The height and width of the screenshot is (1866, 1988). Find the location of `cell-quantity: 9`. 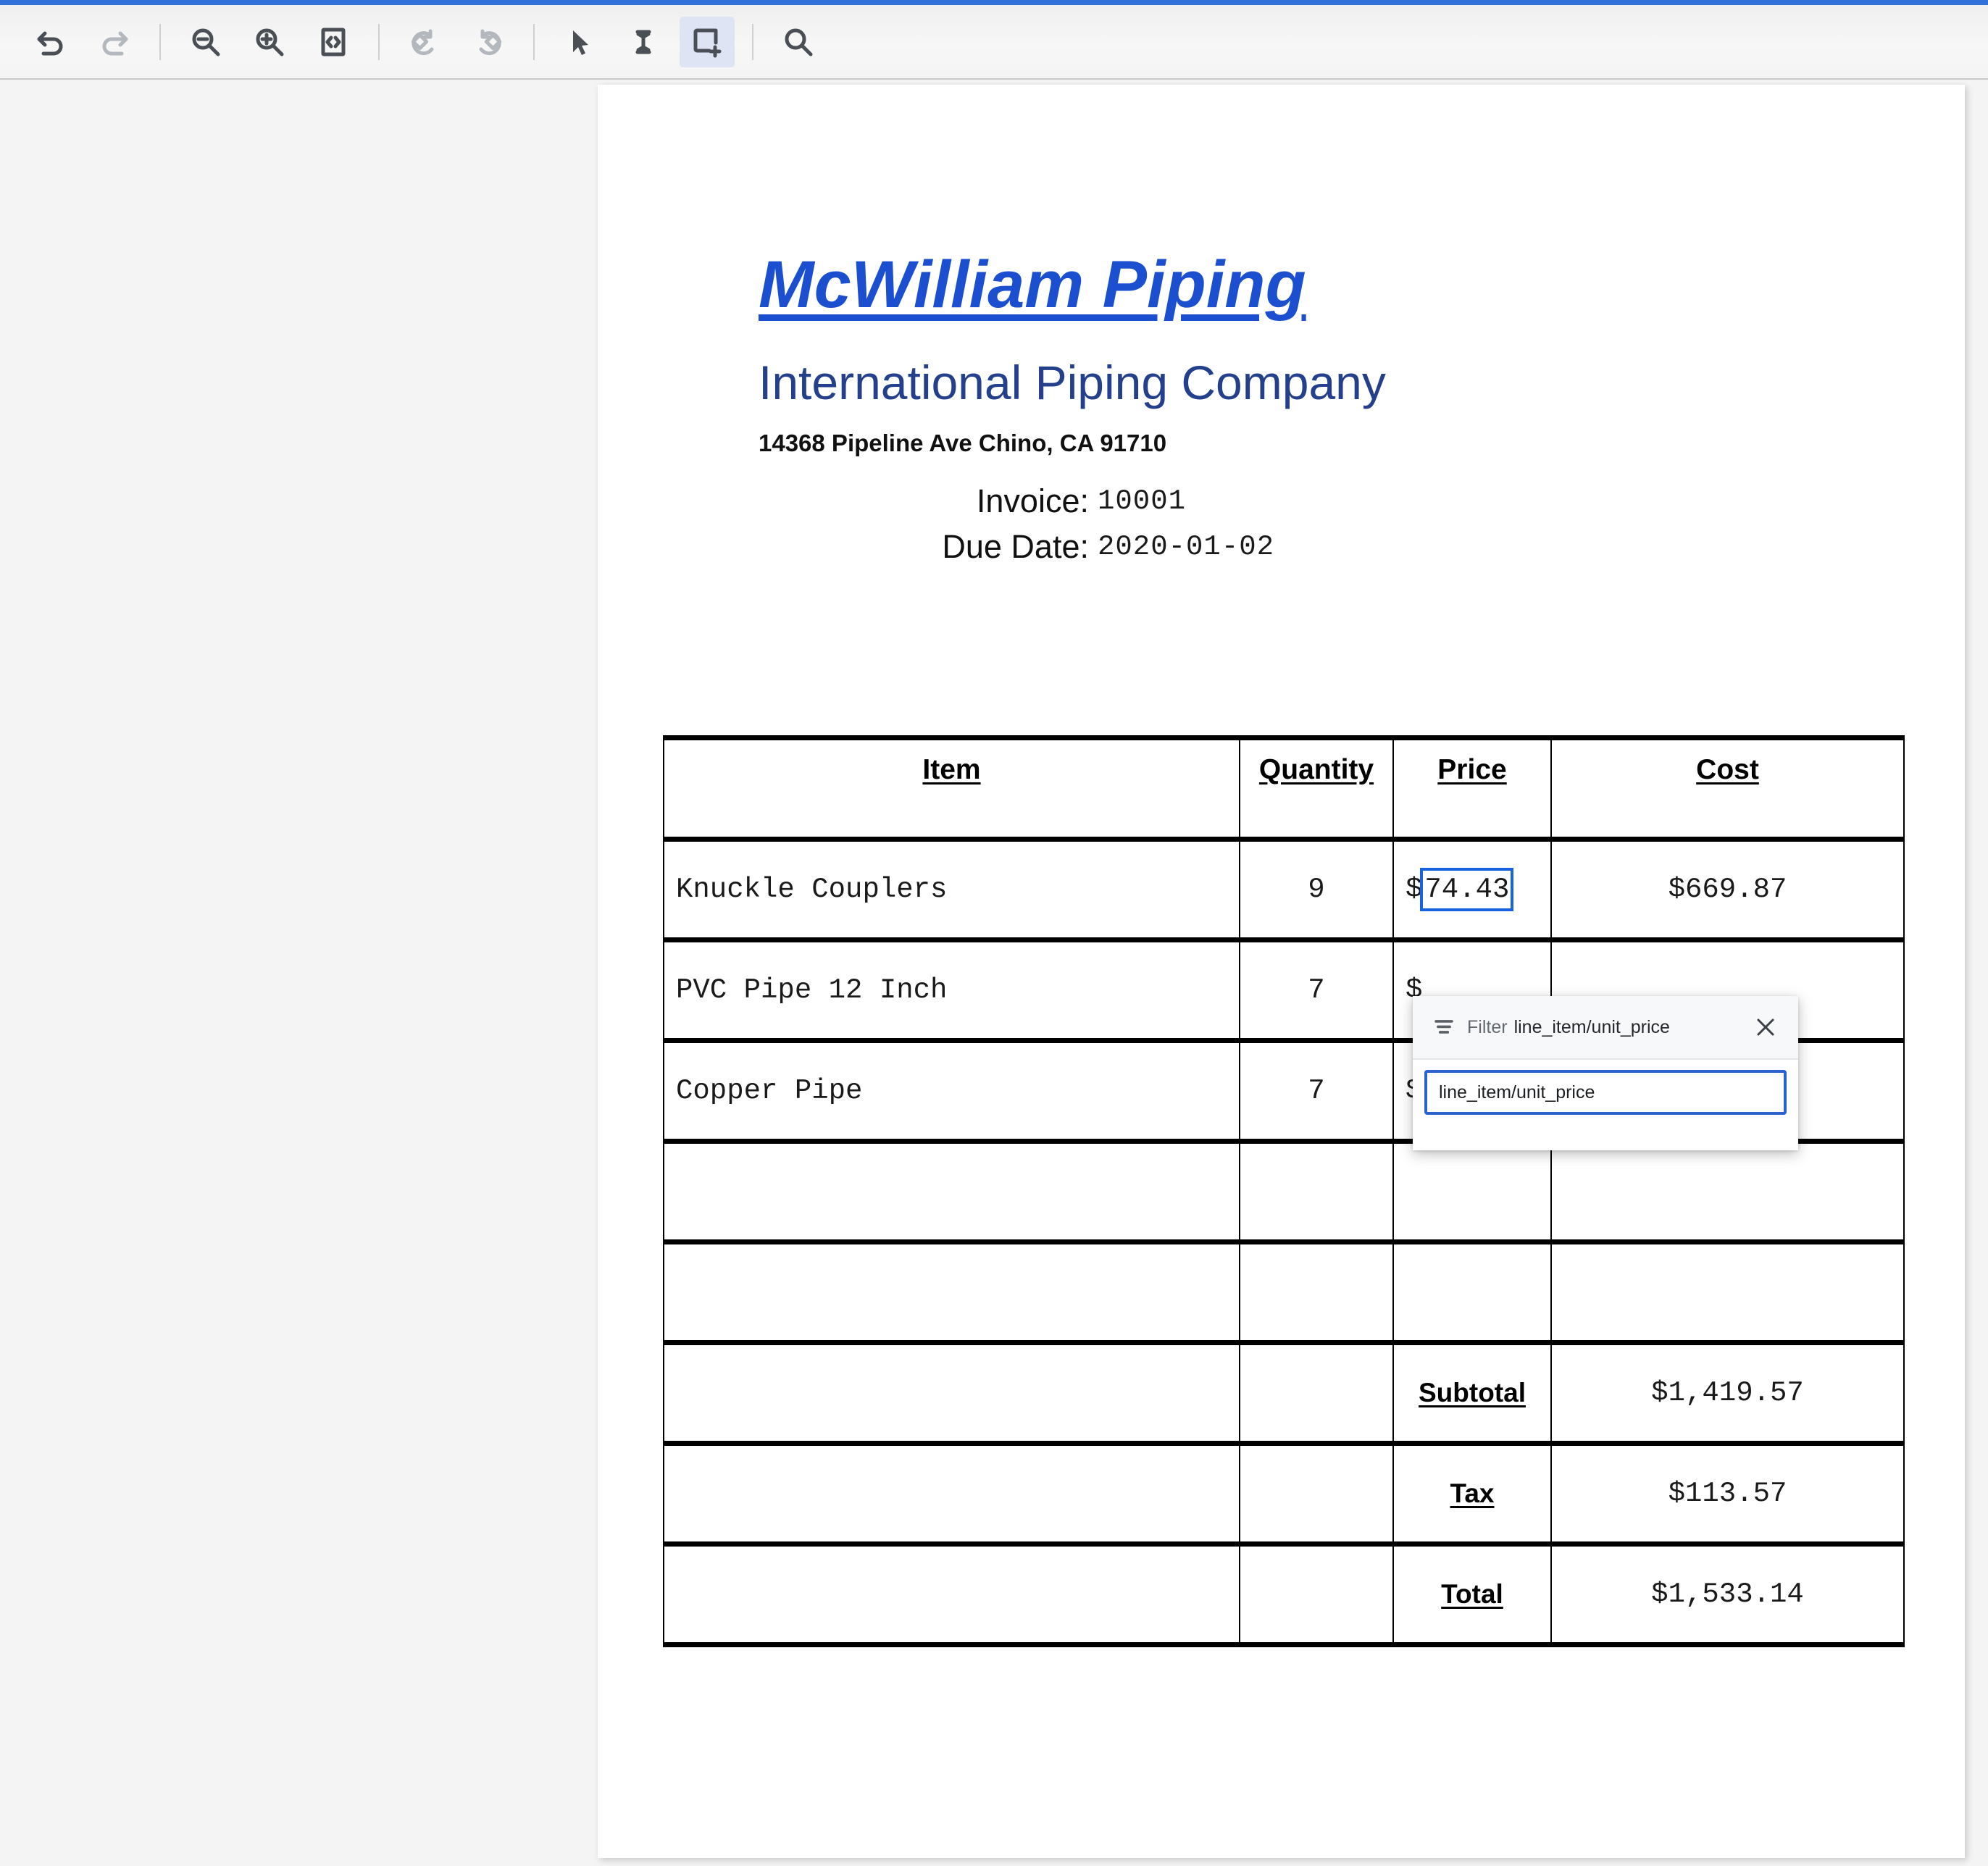

cell-quantity: 9 is located at coordinates (1316, 889).